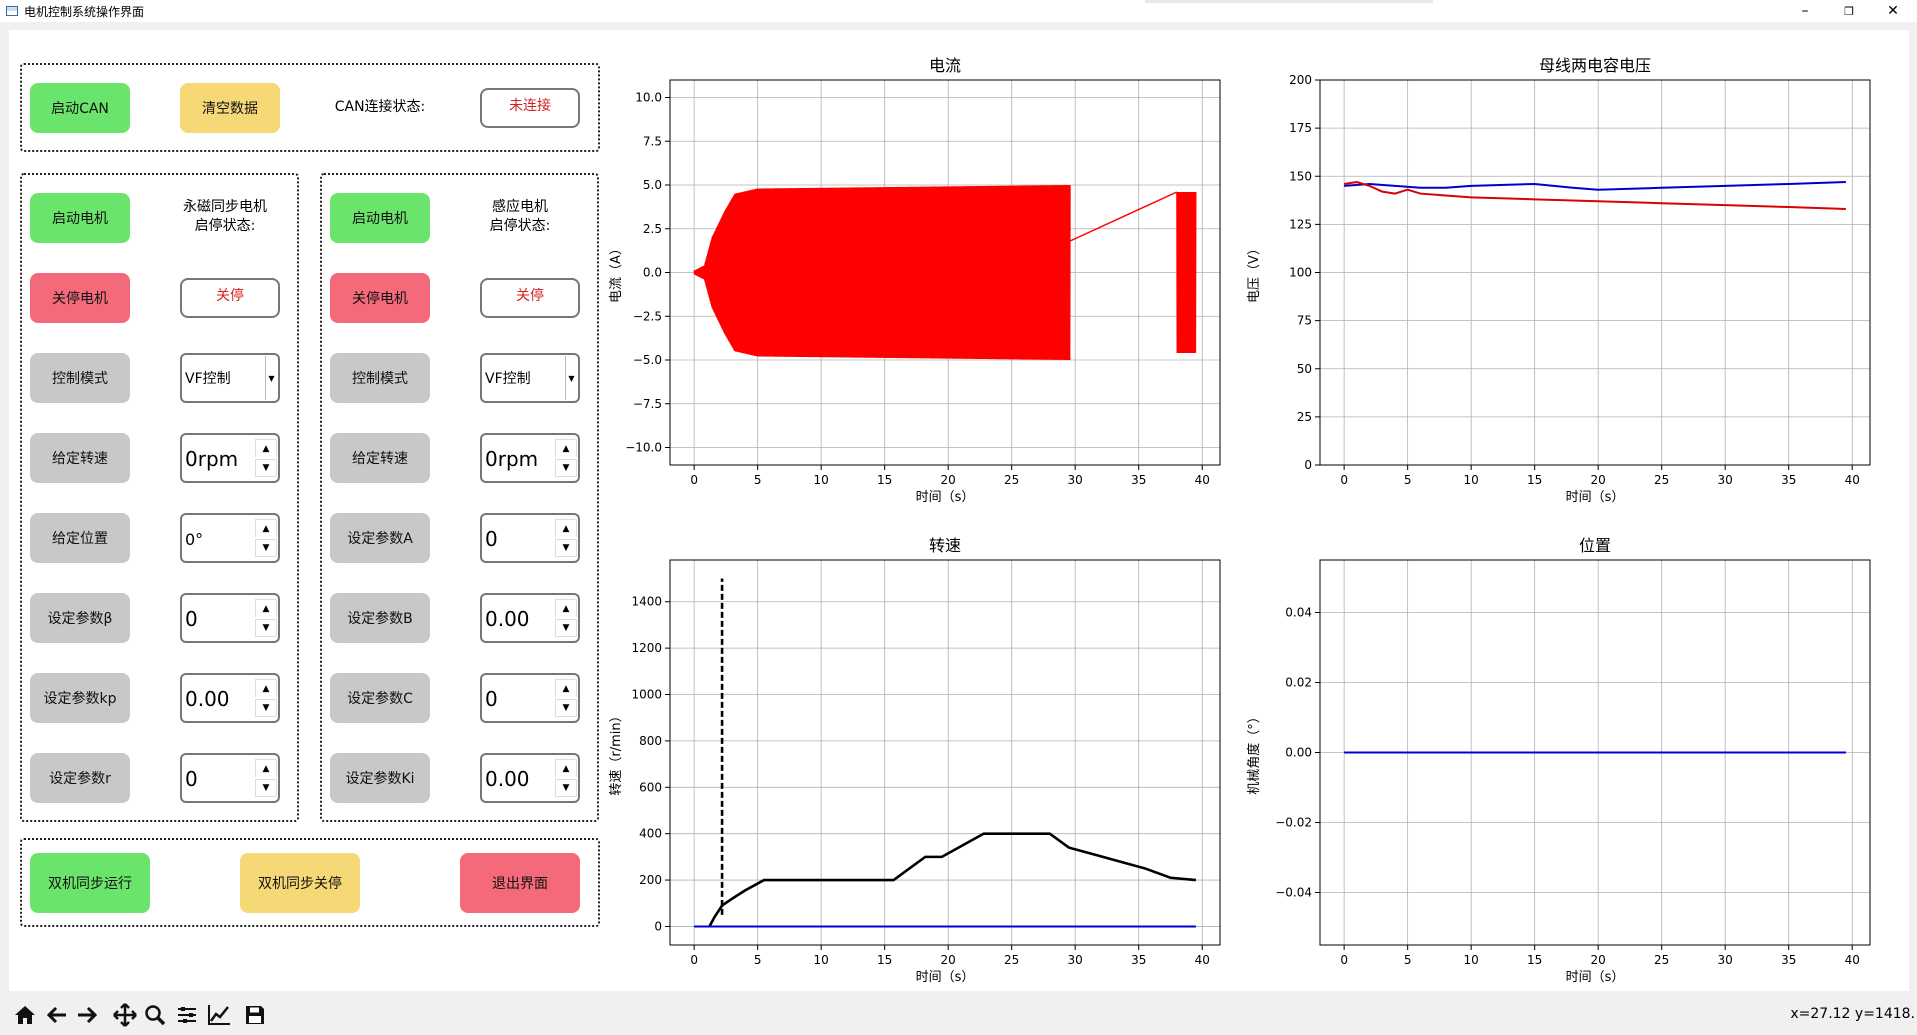 This screenshot has width=1917, height=1035. I want to click on im-speed-value: 0rpm, so click(512, 459).